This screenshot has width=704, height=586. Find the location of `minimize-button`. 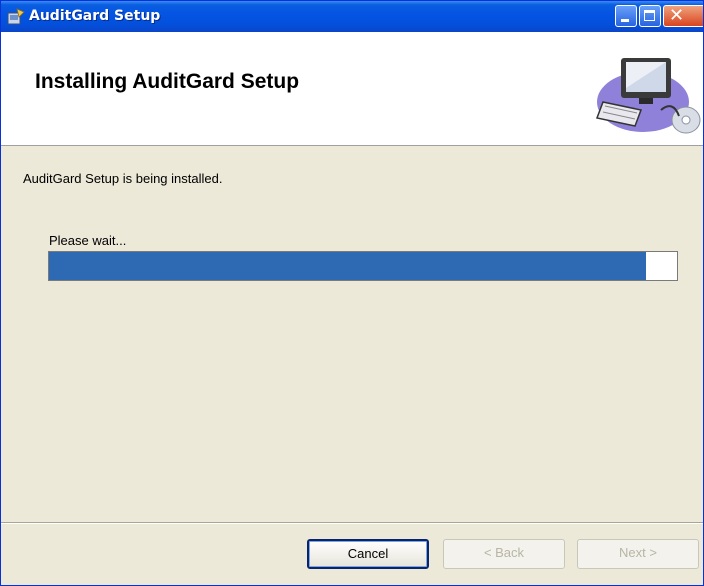

minimize-button is located at coordinates (626, 16).